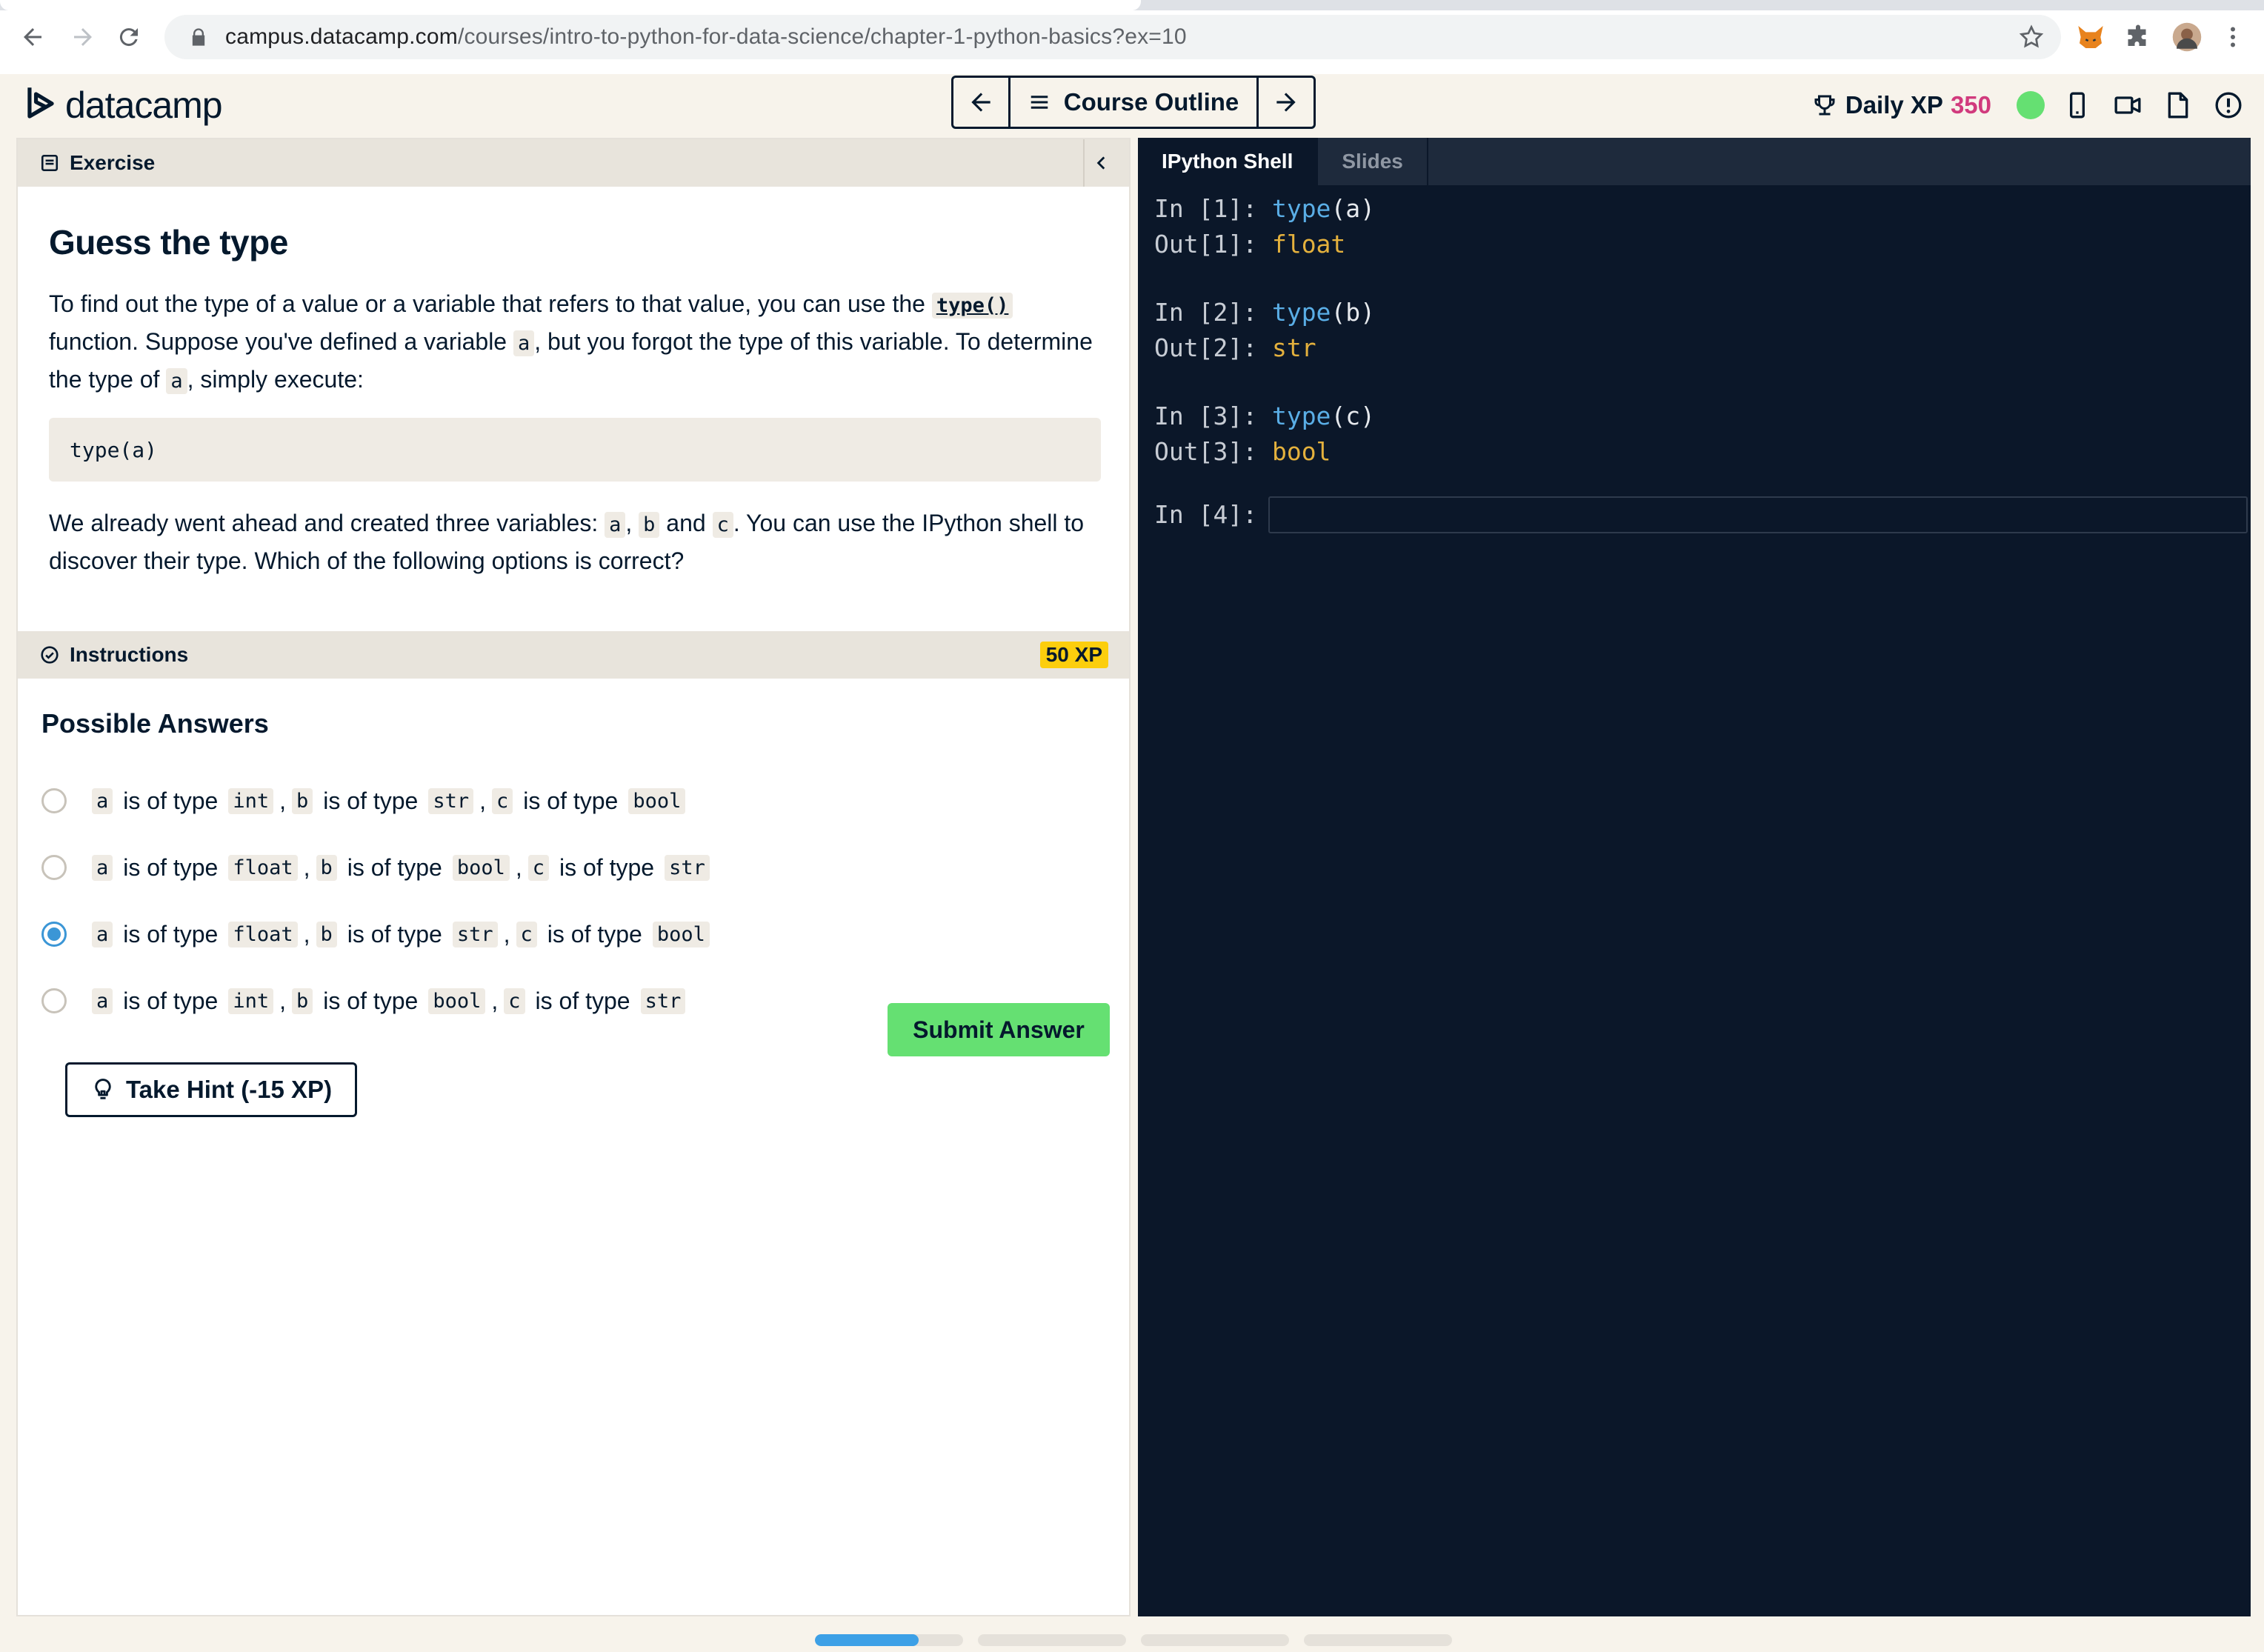  What do you see at coordinates (2031, 37) in the screenshot?
I see `bookmark-star-icon` at bounding box center [2031, 37].